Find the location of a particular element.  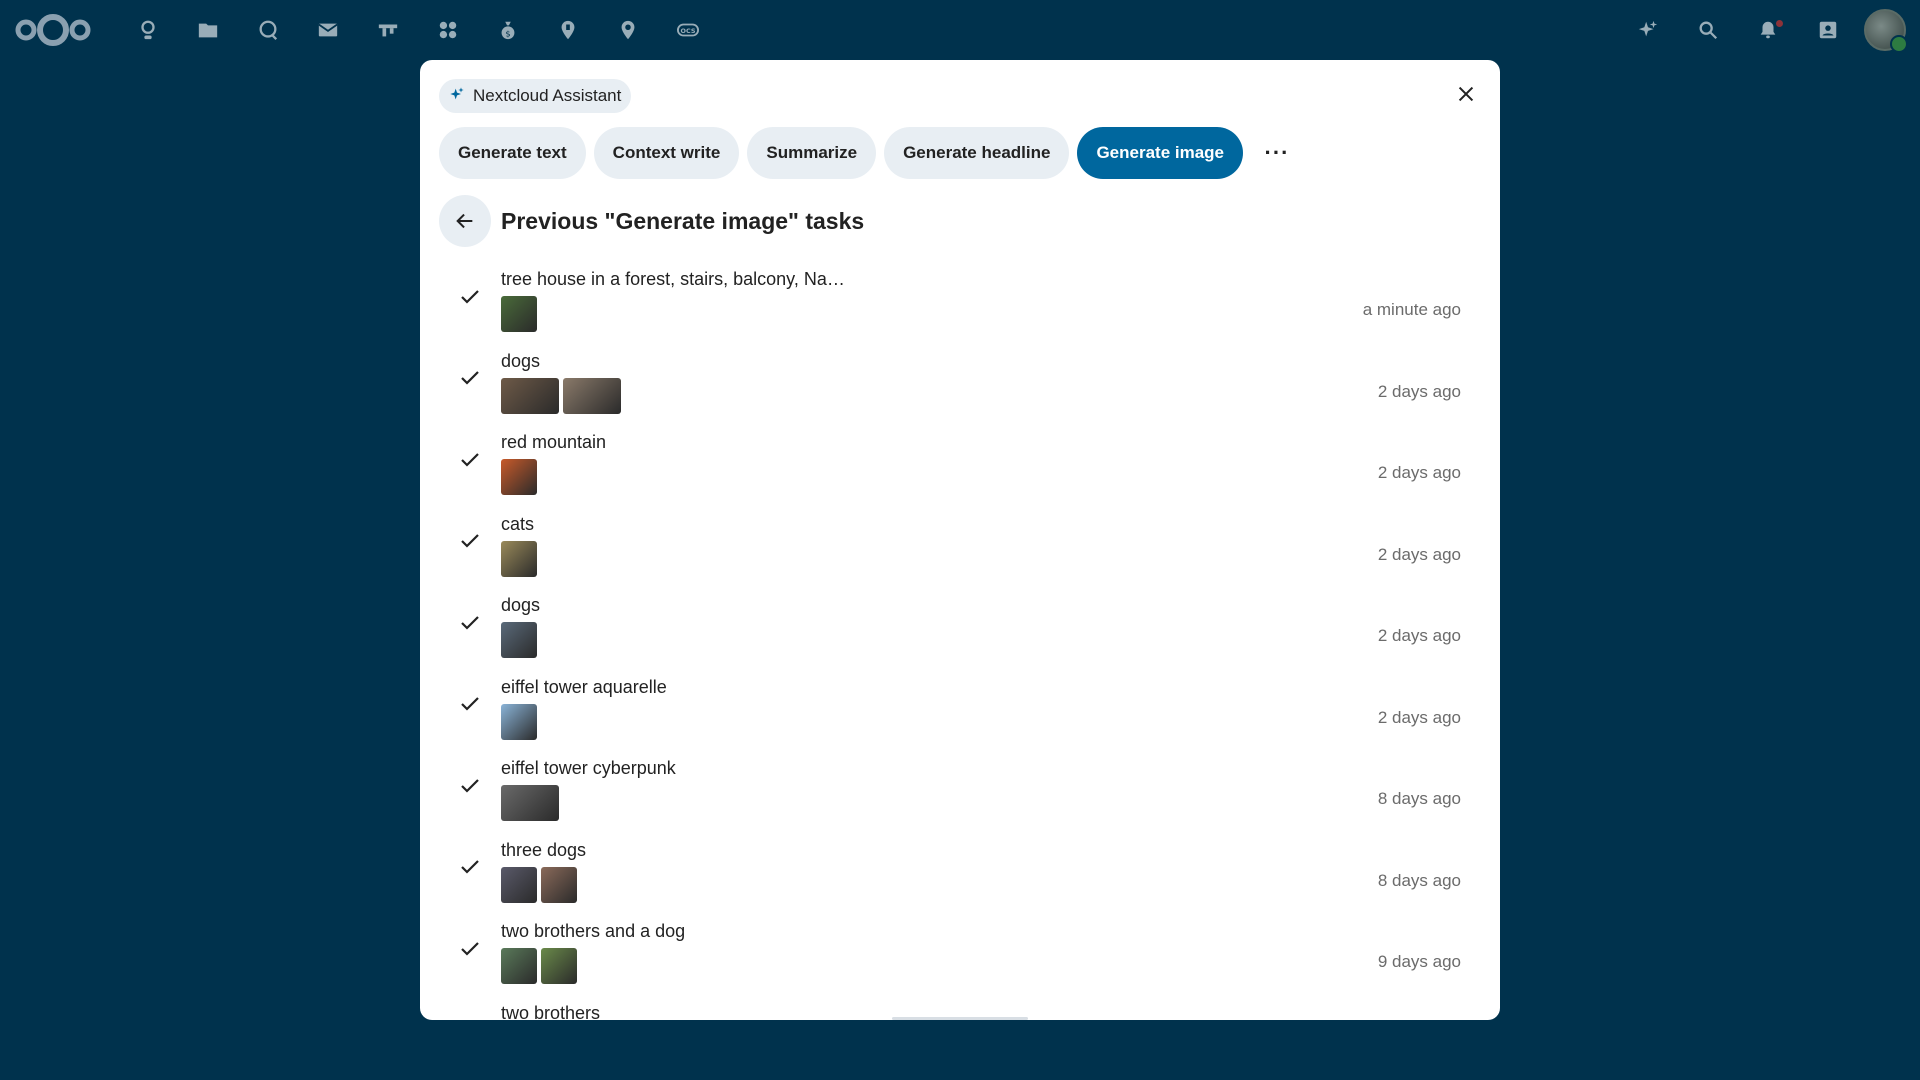

apps-icon is located at coordinates (448, 30).